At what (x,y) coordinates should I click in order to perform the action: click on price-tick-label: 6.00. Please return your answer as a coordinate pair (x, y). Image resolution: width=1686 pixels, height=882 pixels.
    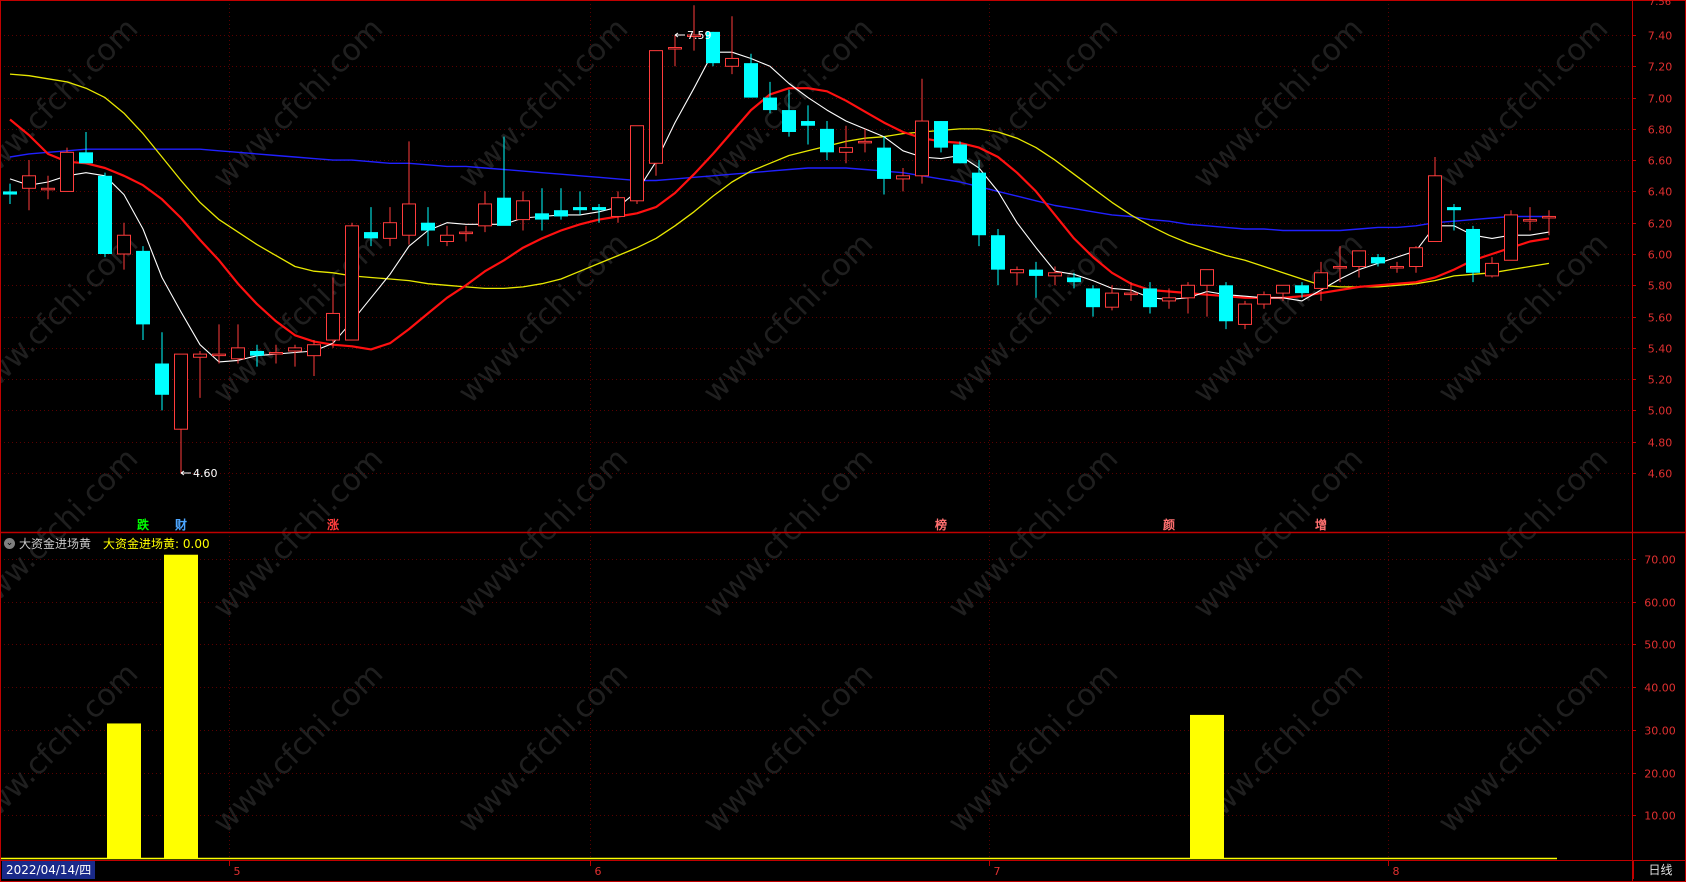
    Looking at the image, I should click on (1660, 255).